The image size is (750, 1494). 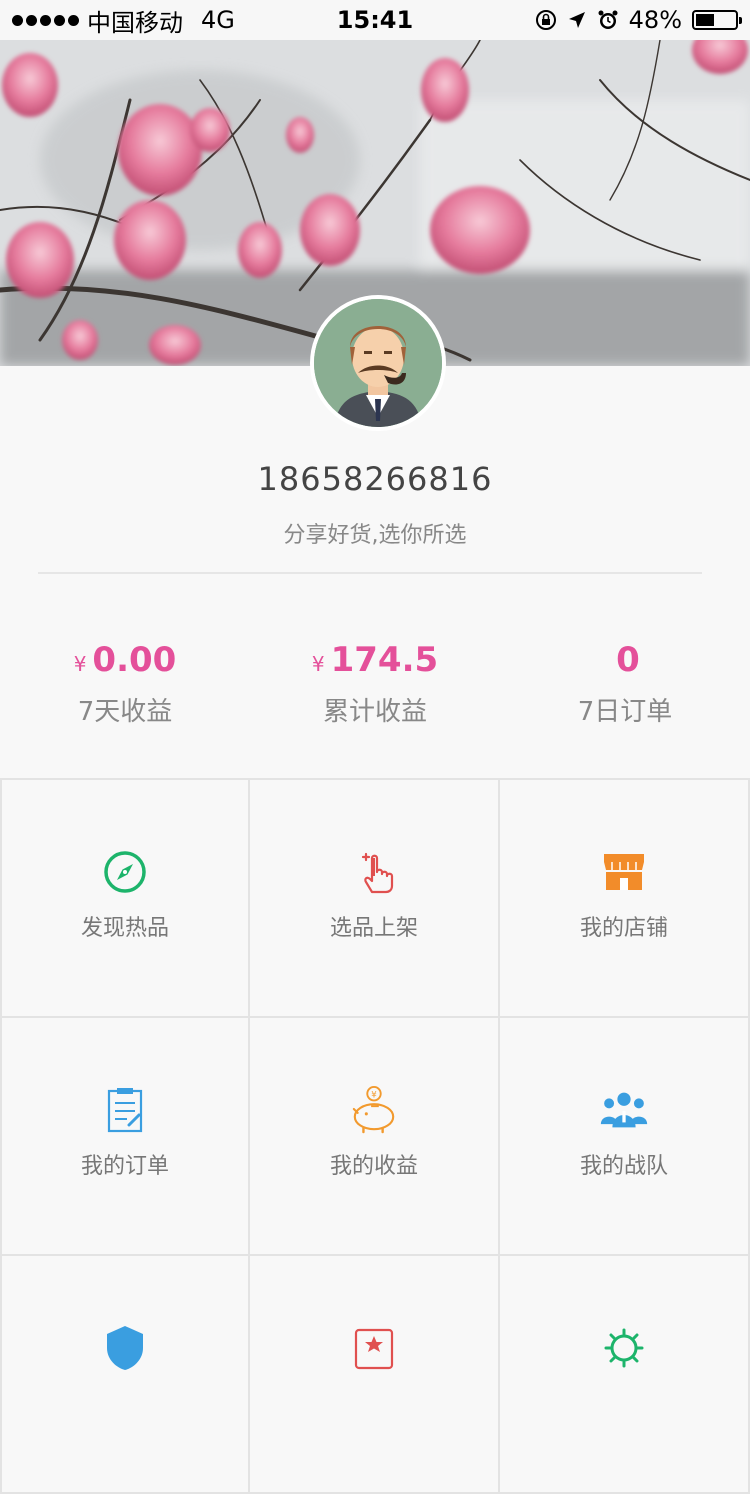 I want to click on grid-item-shield, so click(x=125, y=1375).